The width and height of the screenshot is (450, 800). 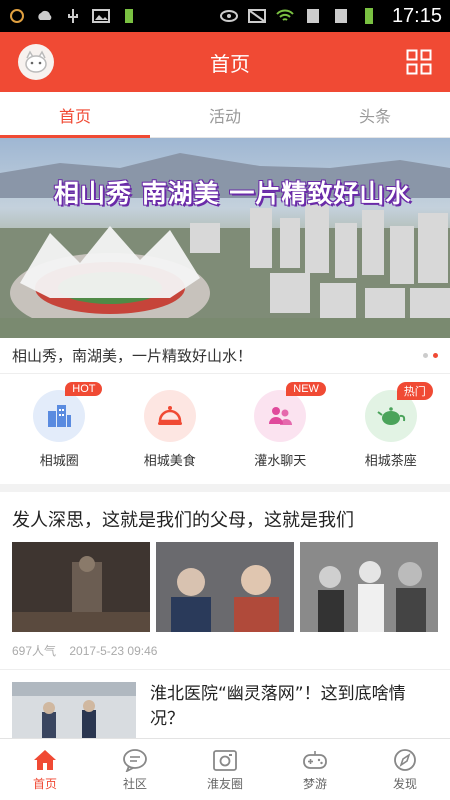 I want to click on teapot-icon, so click(x=391, y=415).